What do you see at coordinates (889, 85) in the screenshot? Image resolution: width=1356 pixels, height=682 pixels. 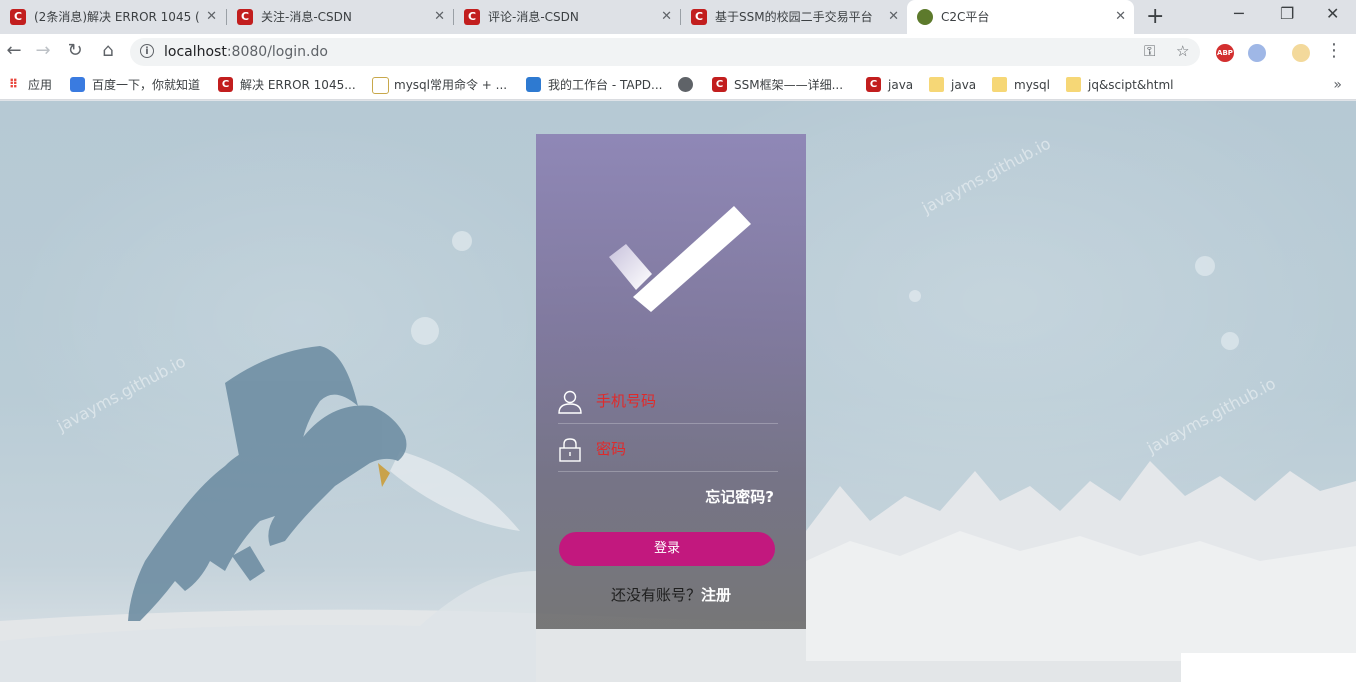 I see `bookmark-java-csdn: Cjava` at bounding box center [889, 85].